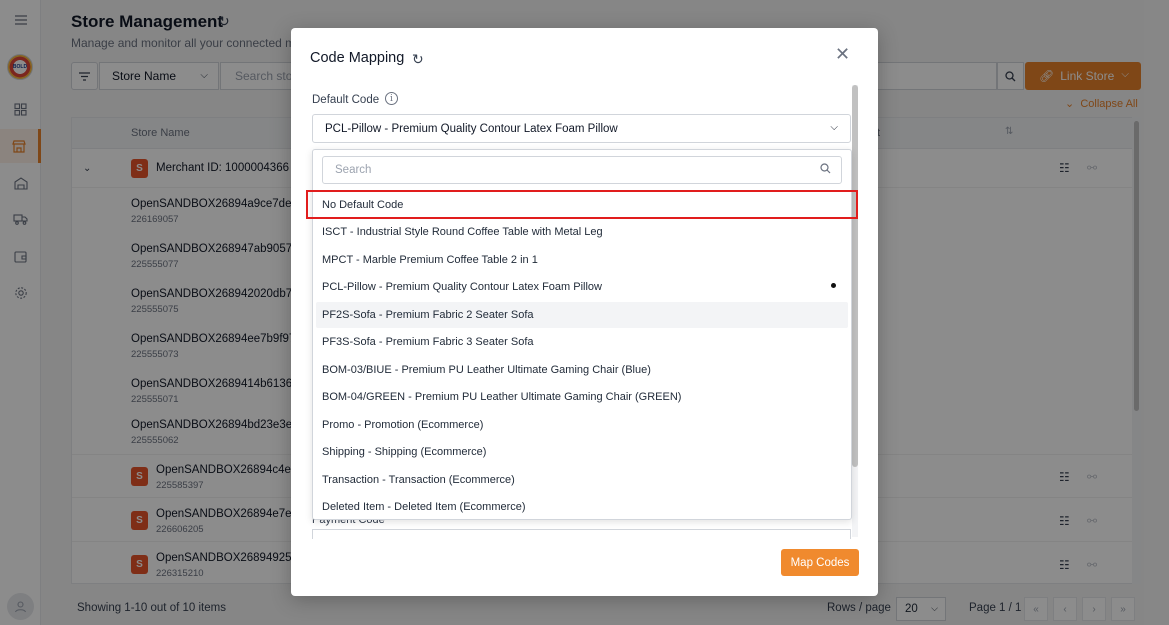 This screenshot has width=1169, height=625. Describe the element at coordinates (418, 59) in the screenshot. I see `refresh-icon: ↻` at that location.